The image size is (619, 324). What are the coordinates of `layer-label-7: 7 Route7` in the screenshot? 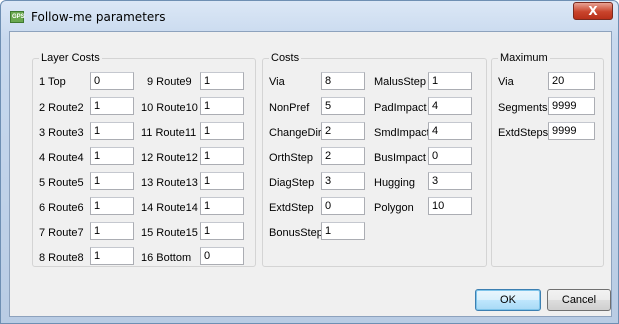 It's located at (61, 233).